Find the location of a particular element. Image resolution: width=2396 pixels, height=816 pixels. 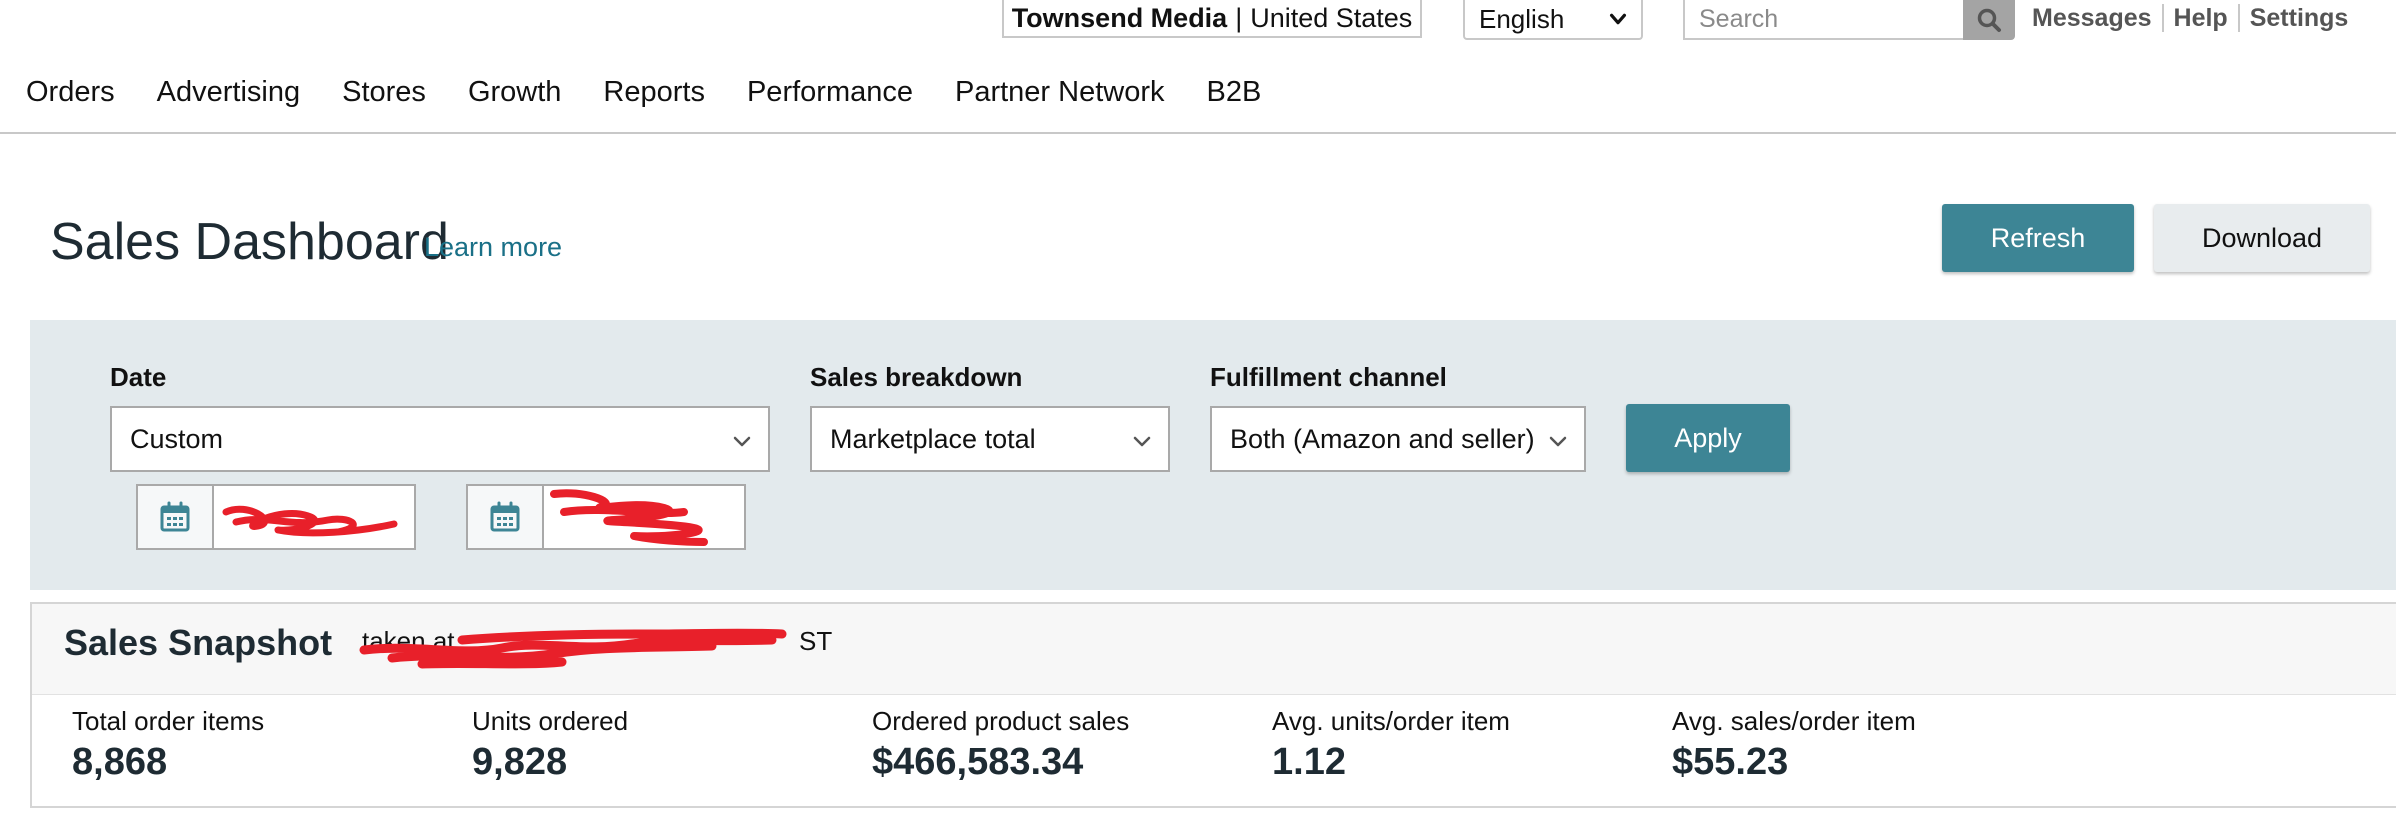

metric-units-ordered: Units ordered 9,828 is located at coordinates (550, 745).